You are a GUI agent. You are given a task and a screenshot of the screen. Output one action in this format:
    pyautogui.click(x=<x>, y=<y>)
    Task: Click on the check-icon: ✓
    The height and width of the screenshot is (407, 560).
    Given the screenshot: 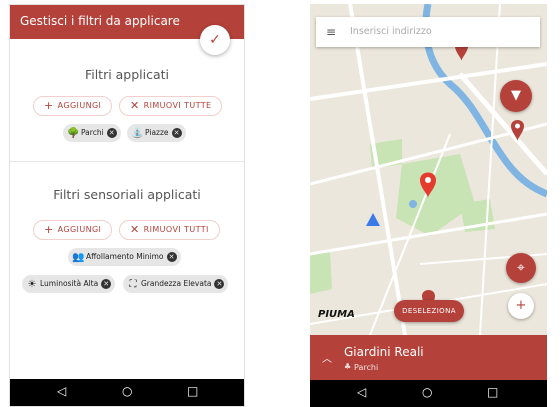 What is the action you would take?
    pyautogui.click(x=215, y=40)
    